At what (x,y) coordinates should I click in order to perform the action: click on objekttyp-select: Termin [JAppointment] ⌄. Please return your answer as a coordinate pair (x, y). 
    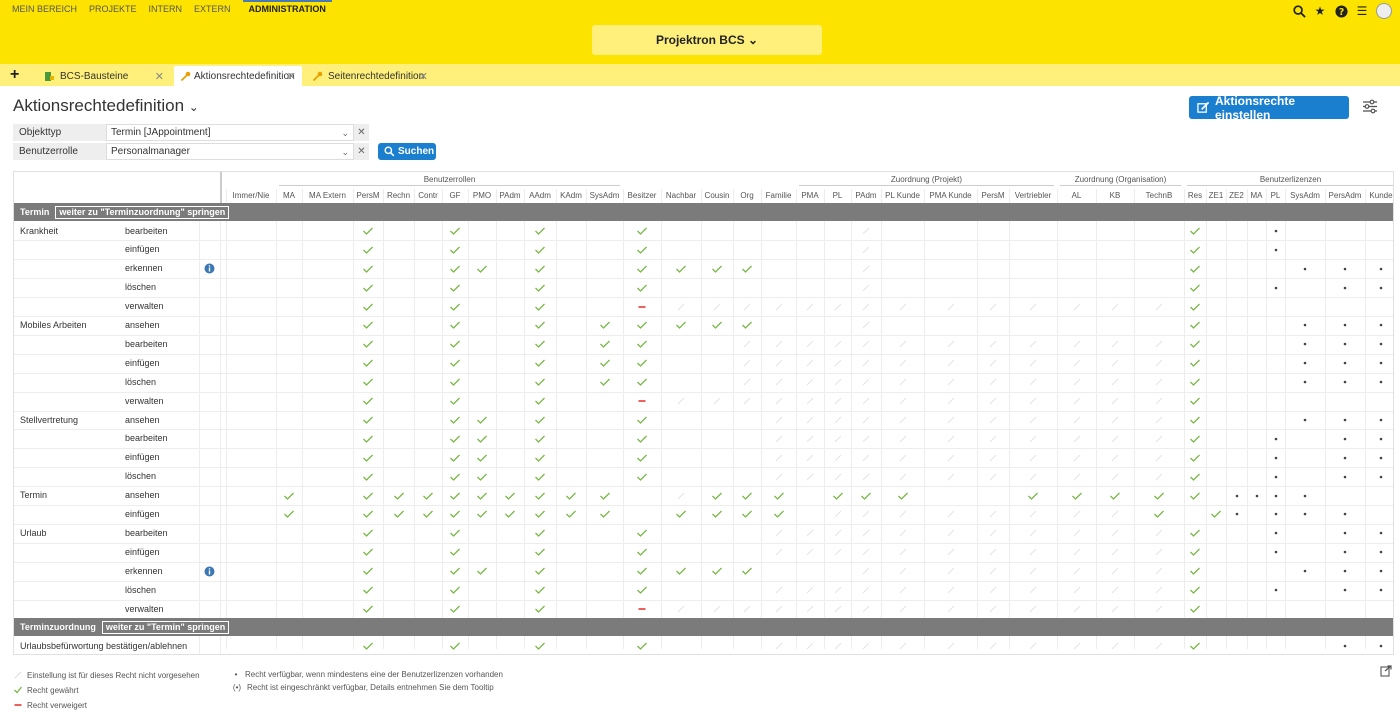
    Looking at the image, I should click on (230, 132).